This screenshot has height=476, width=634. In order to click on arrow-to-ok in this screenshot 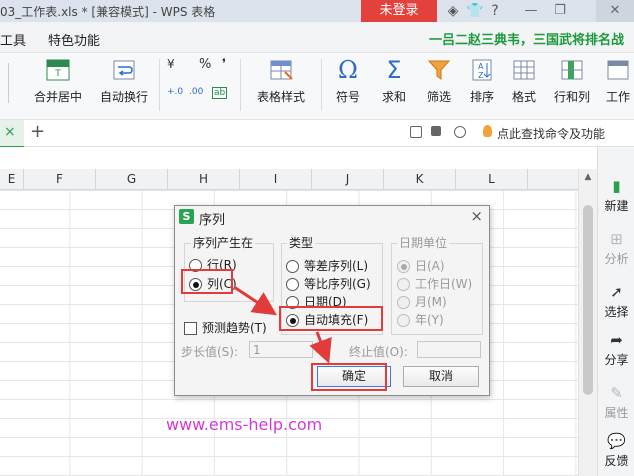, I will do `click(320, 347)`.